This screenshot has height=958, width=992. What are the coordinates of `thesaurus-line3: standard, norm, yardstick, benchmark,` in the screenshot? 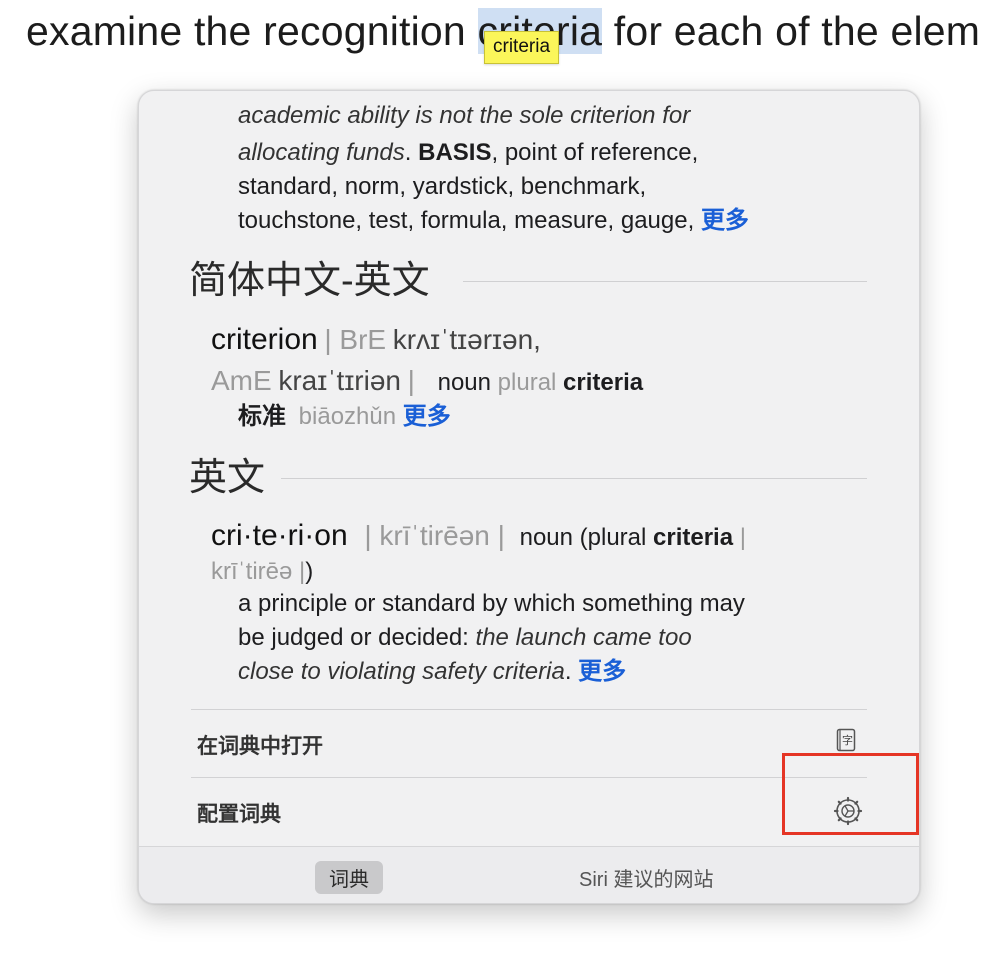 It's located at (442, 186).